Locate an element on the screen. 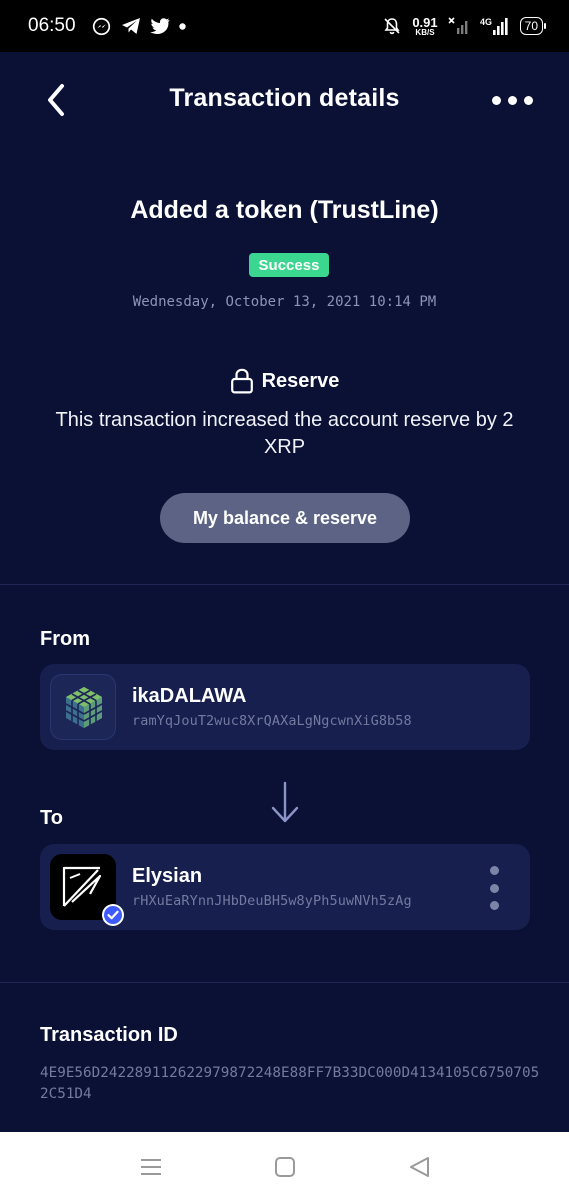  battery-indicator: 70 is located at coordinates (533, 26).